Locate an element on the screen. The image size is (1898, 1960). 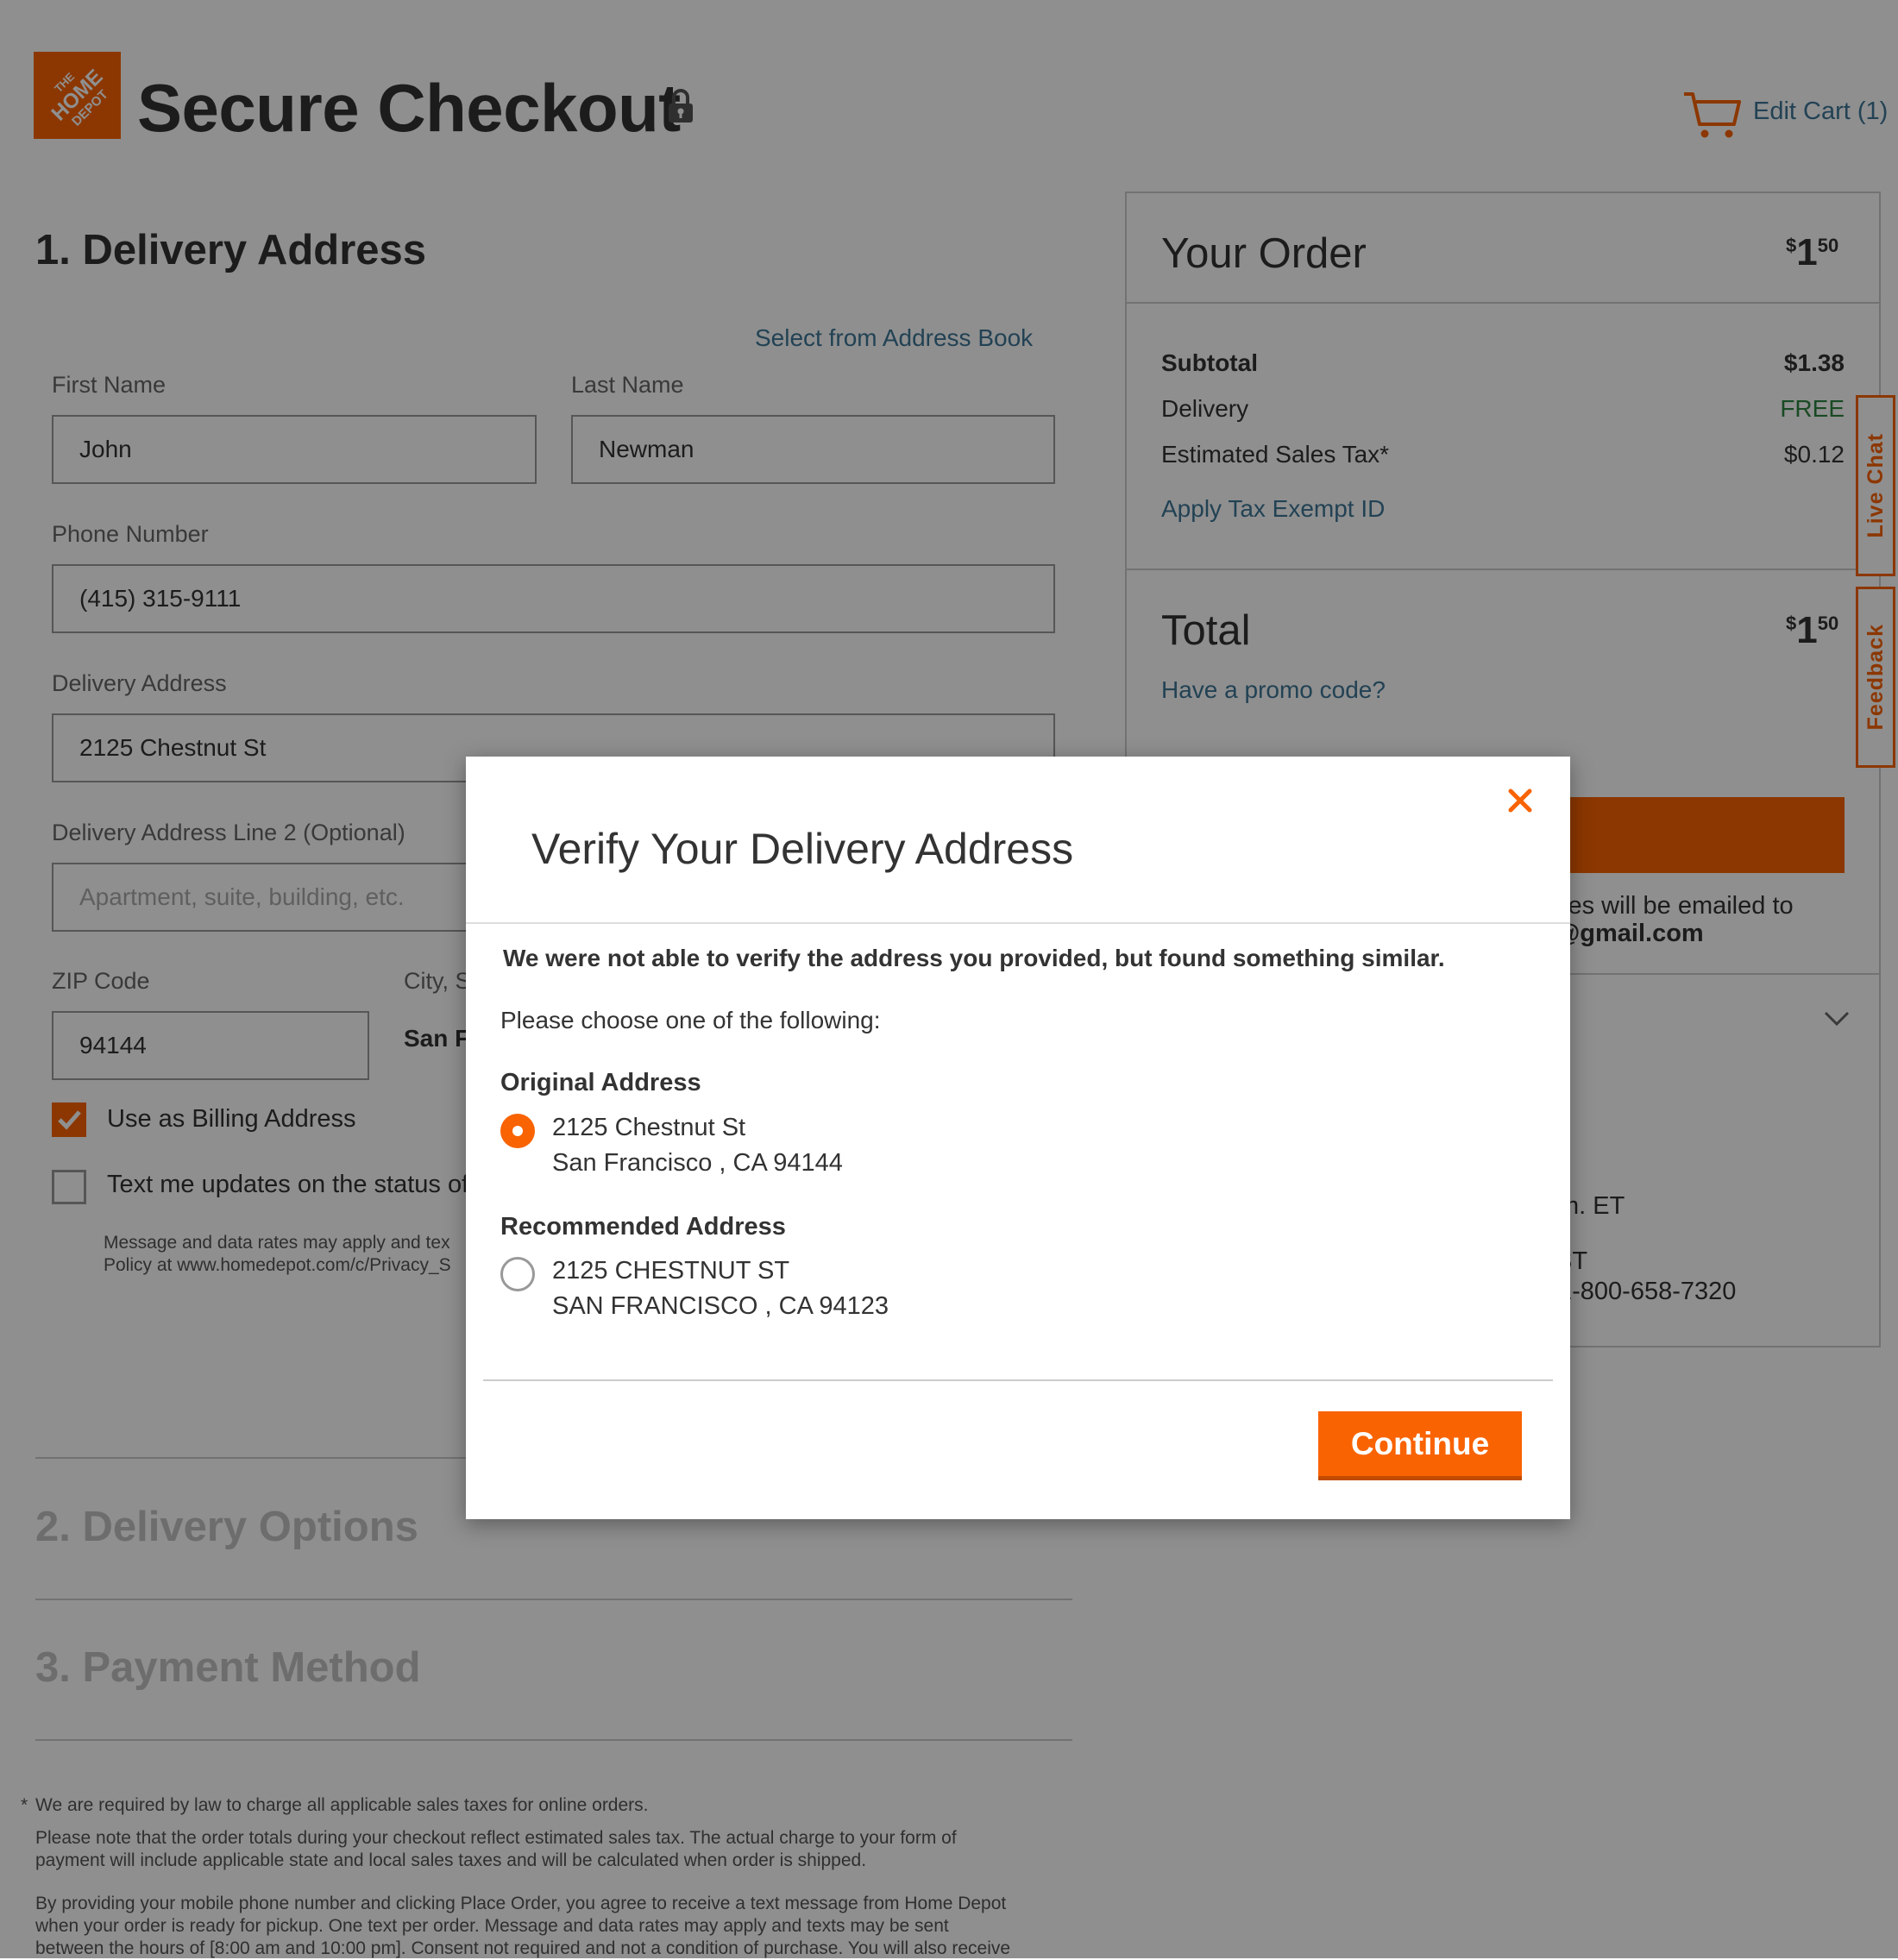
modal-title: Verify Your Delivery Address is located at coordinates (802, 849).